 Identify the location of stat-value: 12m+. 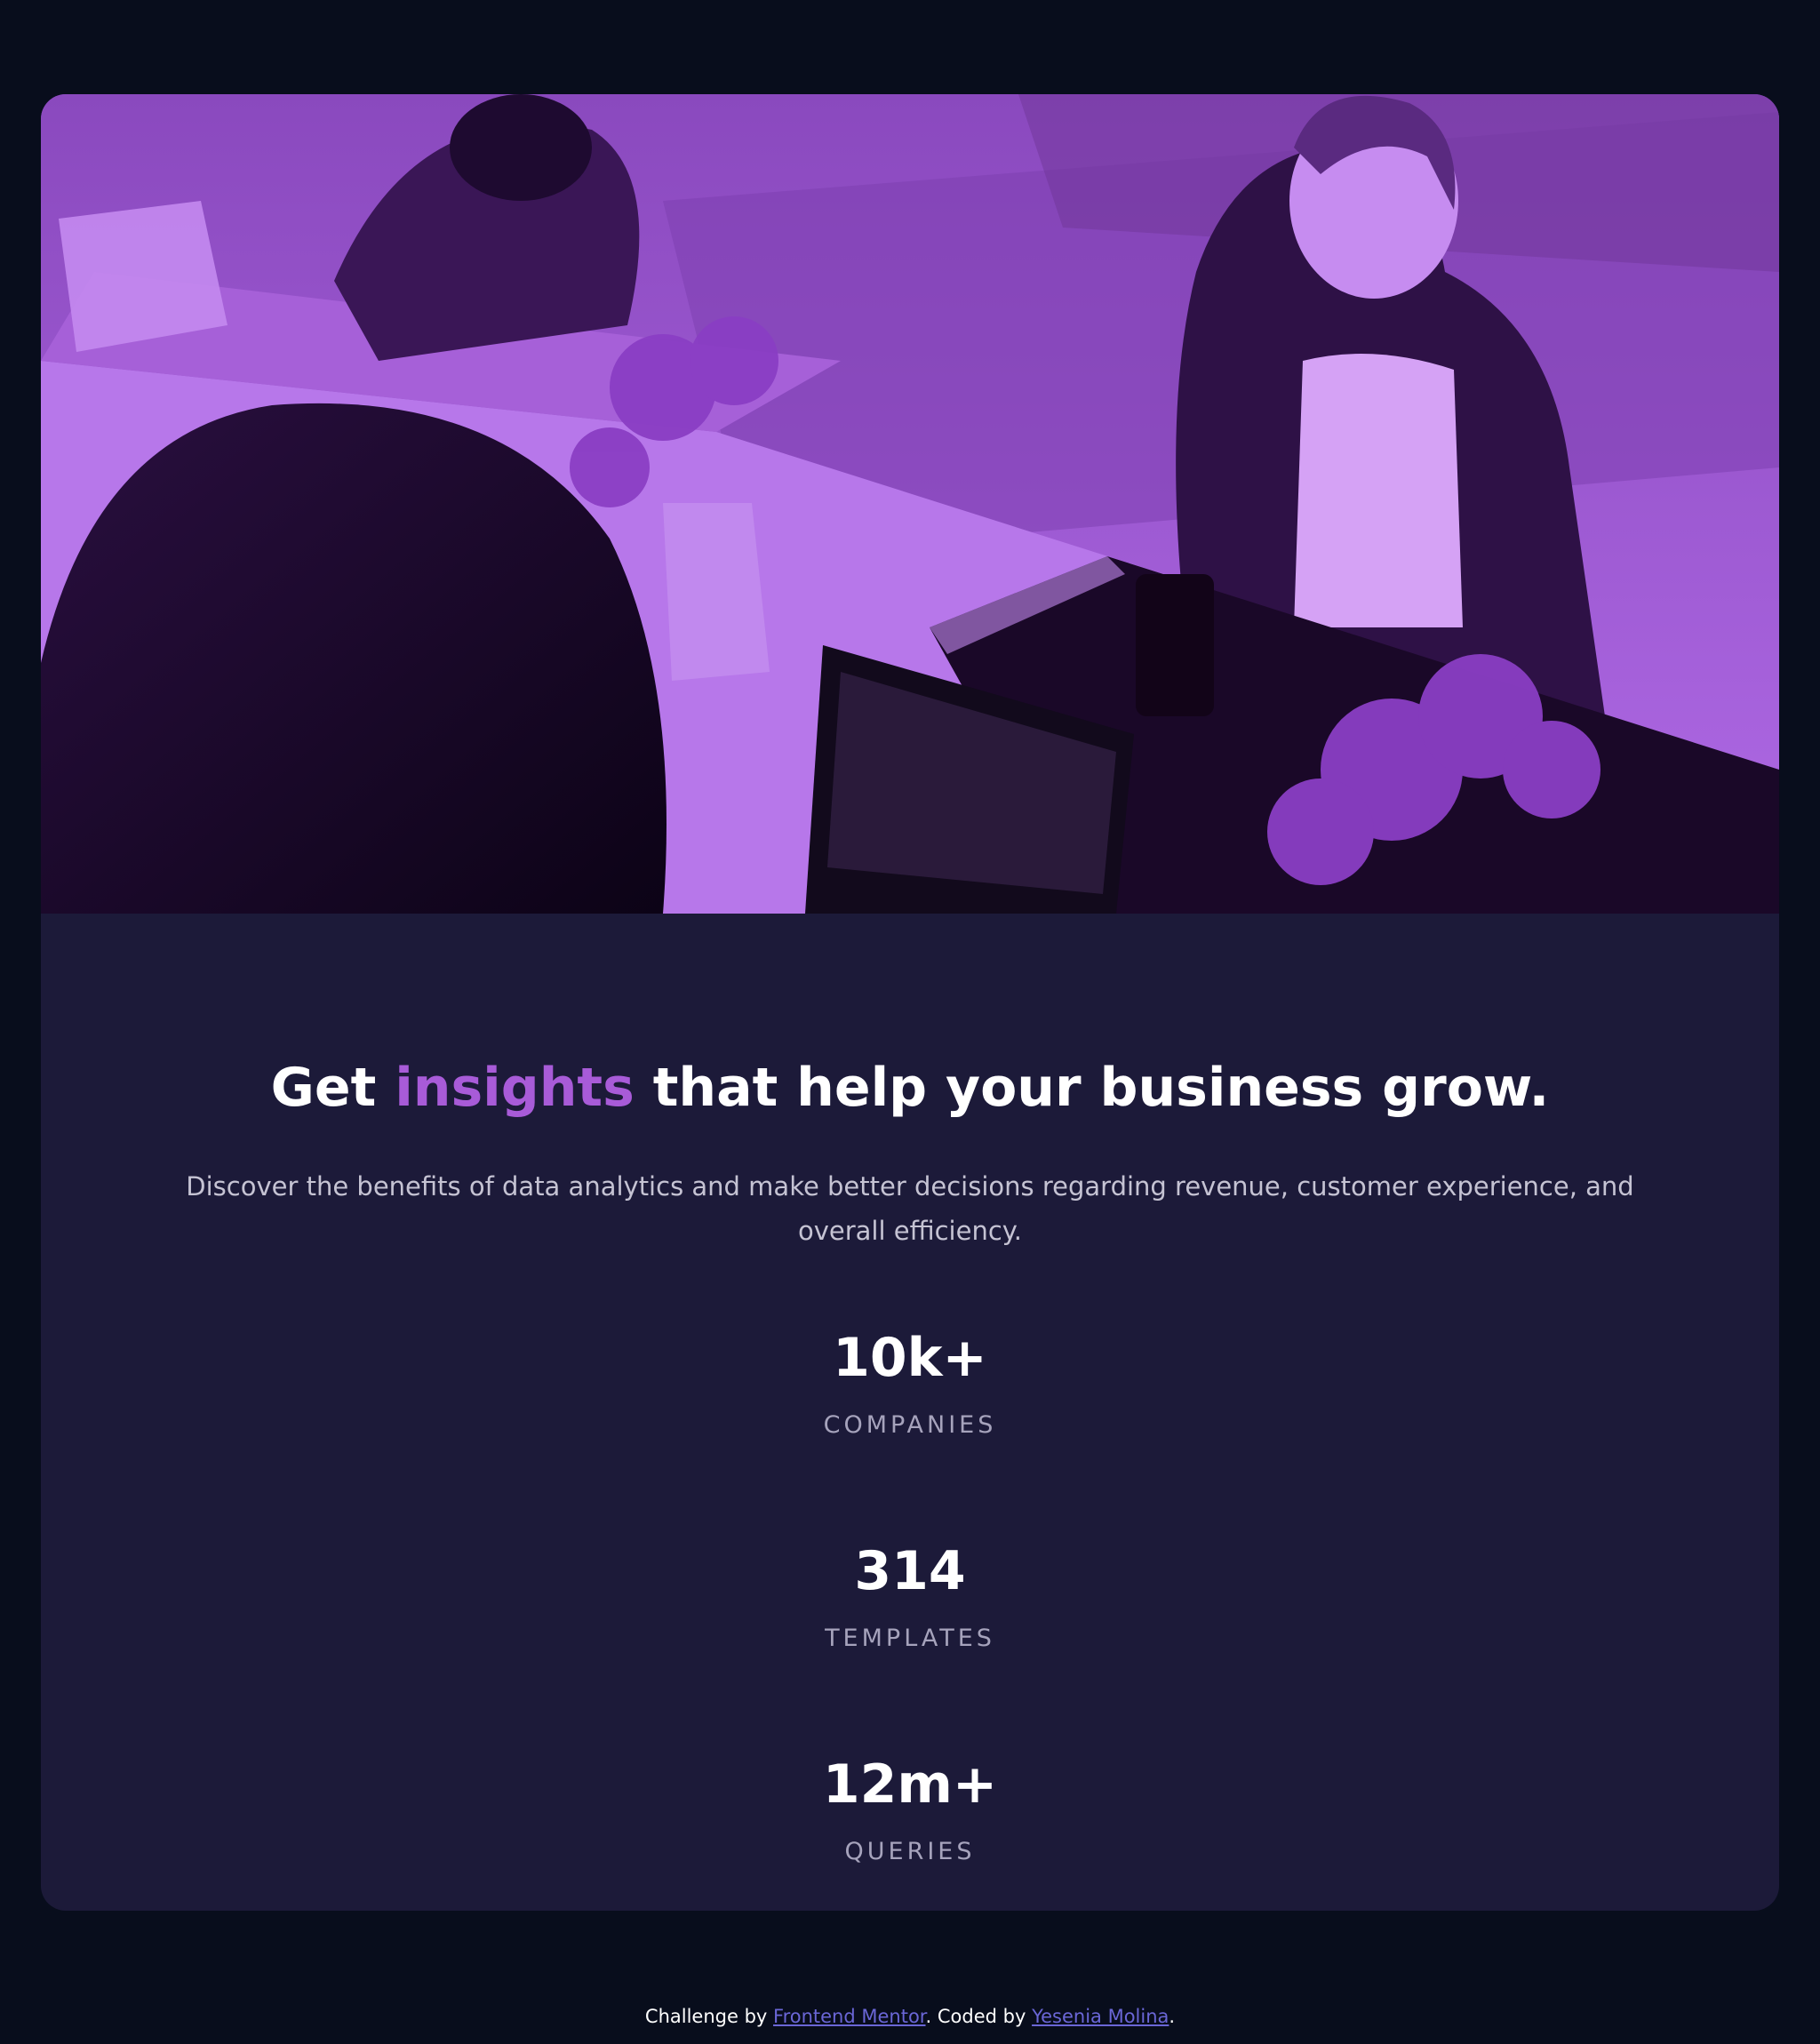
(910, 1784).